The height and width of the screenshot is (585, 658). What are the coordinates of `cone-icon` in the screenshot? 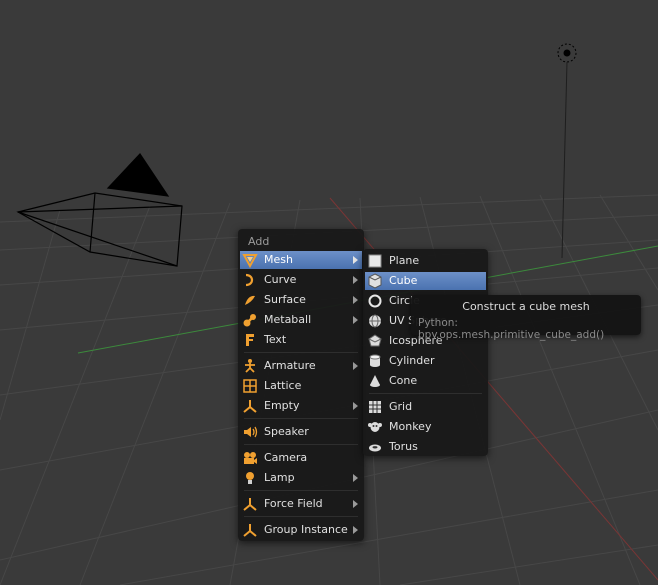 It's located at (375, 381).